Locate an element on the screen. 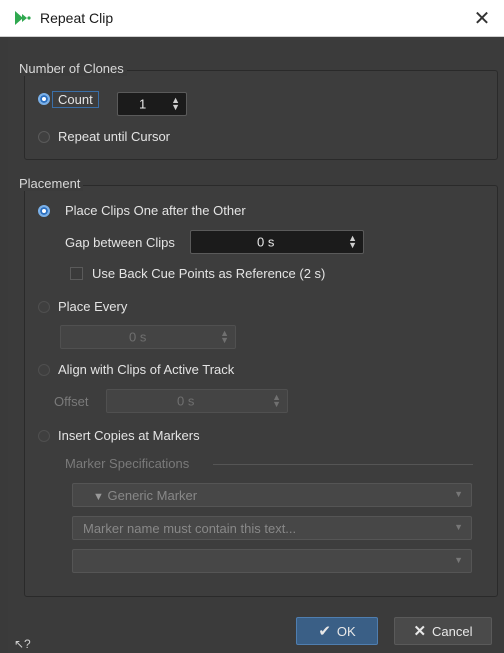 The image size is (504, 653). close-button: ✕ is located at coordinates (482, 18).